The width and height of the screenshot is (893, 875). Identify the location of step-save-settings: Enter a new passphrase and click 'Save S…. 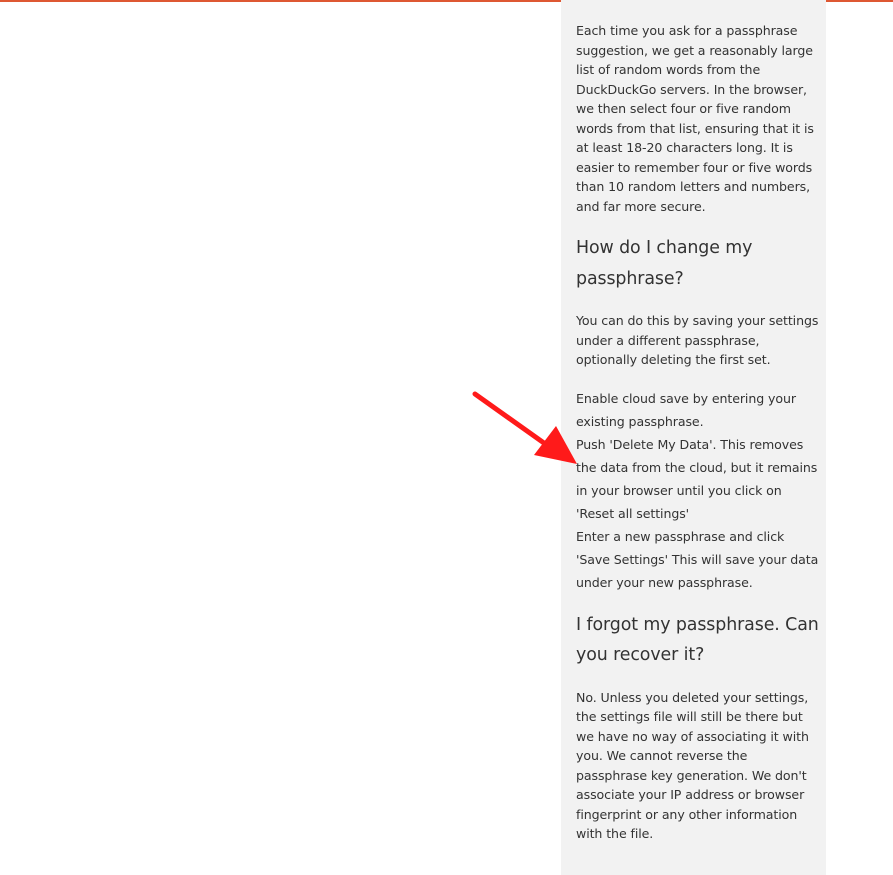
(697, 559).